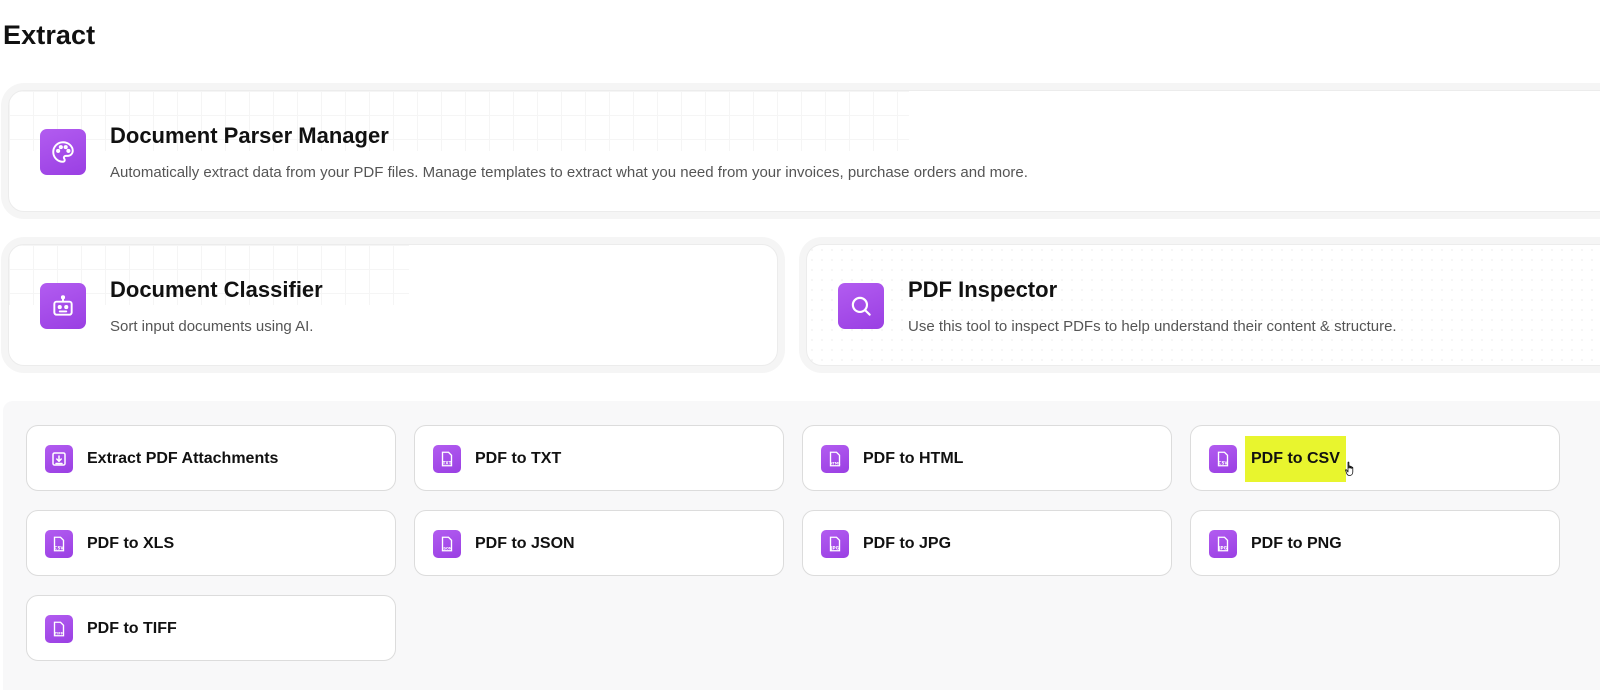 The image size is (1600, 690). What do you see at coordinates (1223, 459) in the screenshot?
I see `file-csv-icon: CSV` at bounding box center [1223, 459].